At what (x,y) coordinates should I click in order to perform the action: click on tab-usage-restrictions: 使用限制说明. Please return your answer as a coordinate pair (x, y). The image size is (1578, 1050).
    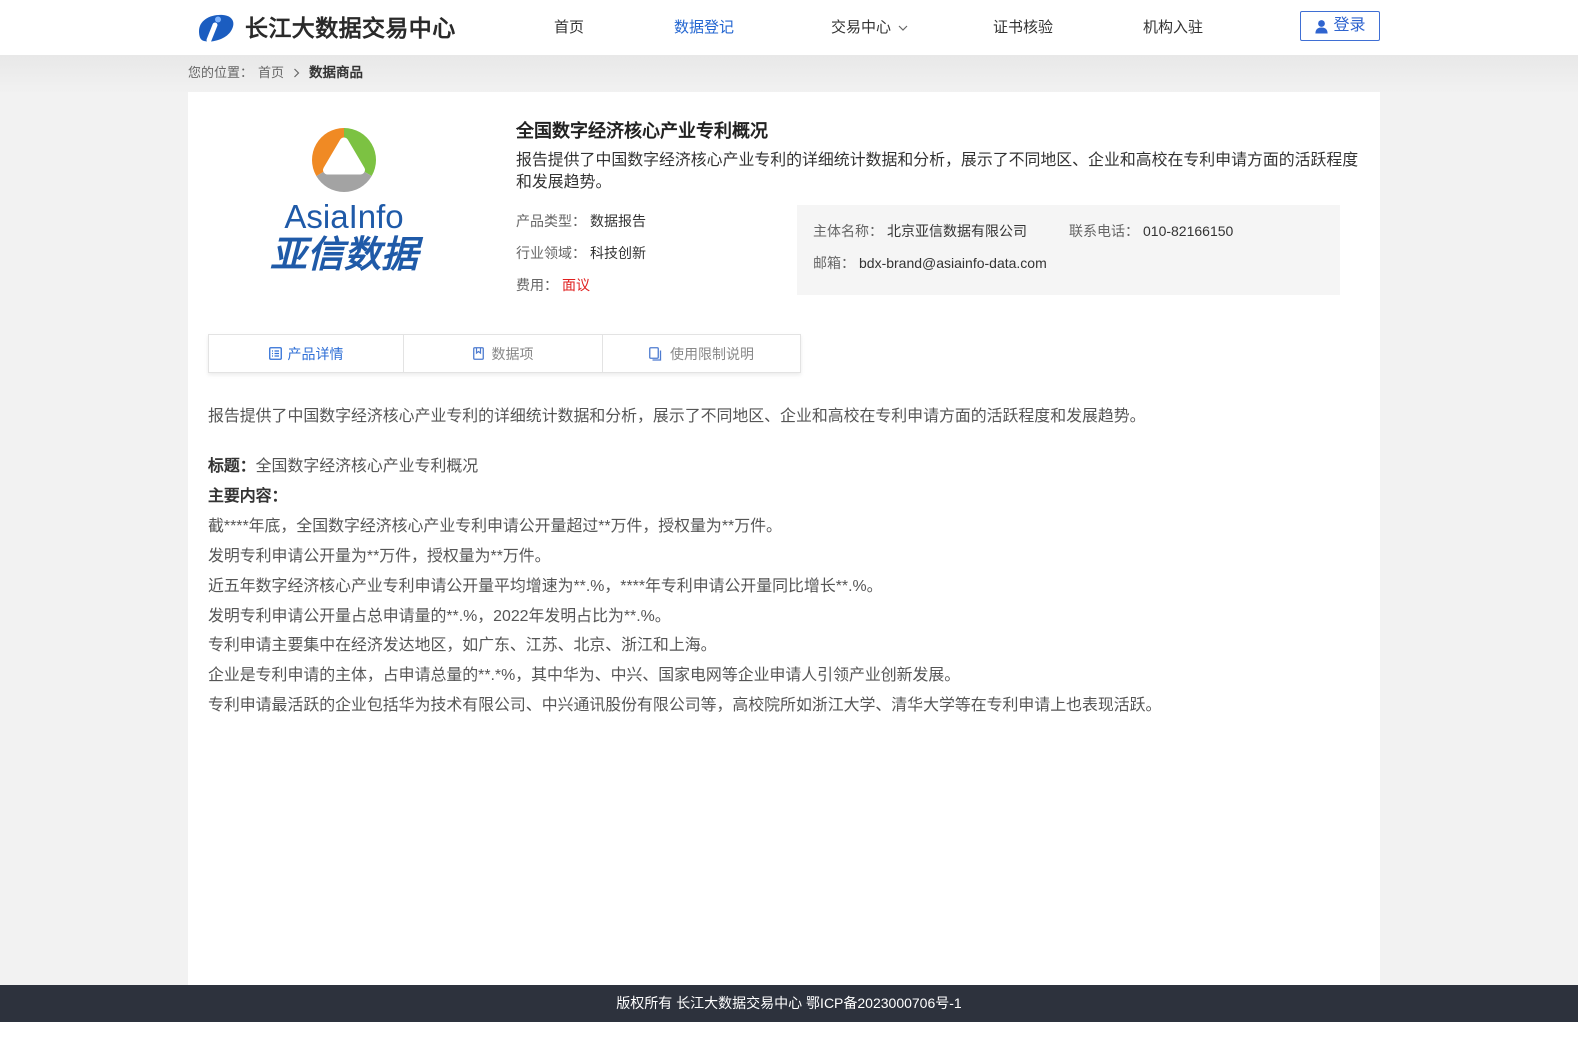
    Looking at the image, I should click on (701, 353).